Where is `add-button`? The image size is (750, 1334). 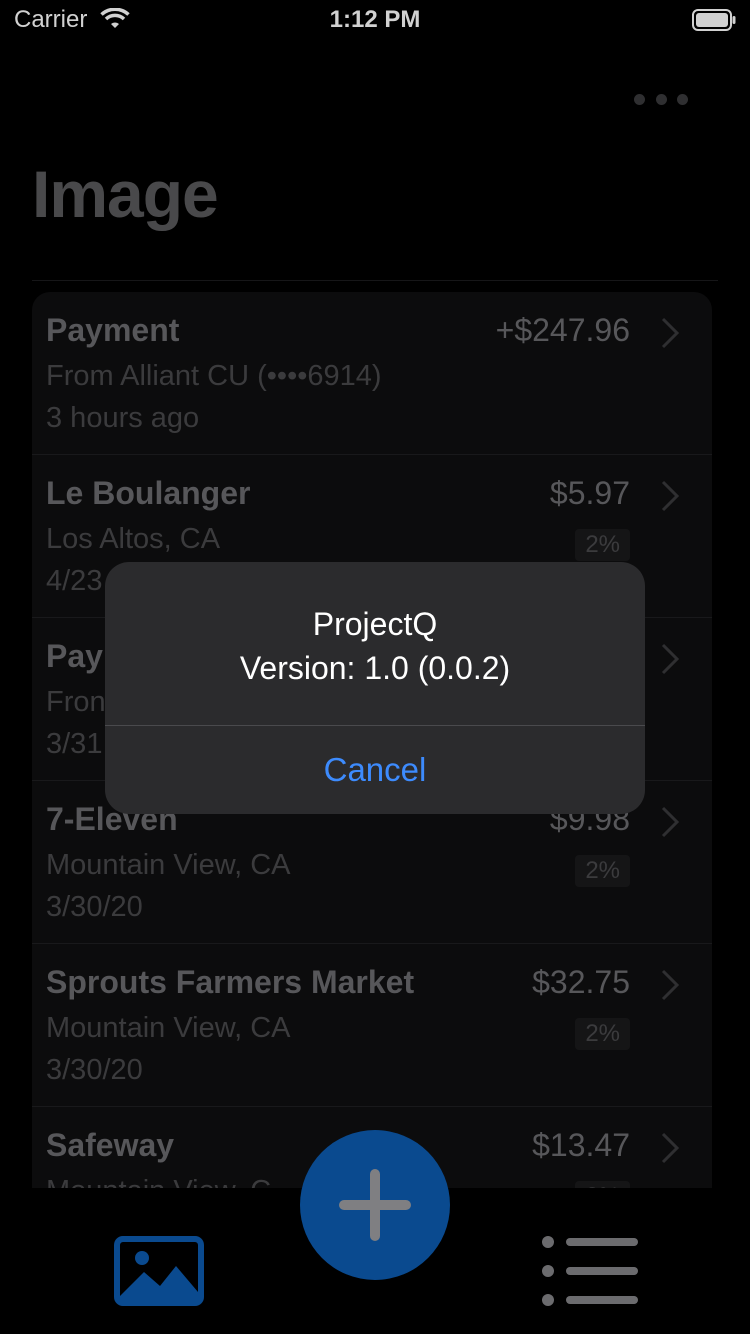 add-button is located at coordinates (375, 1205).